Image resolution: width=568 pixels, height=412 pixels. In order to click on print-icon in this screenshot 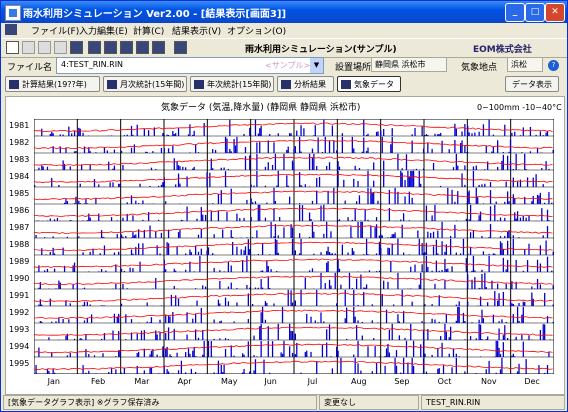, I will do `click(76, 47)`.